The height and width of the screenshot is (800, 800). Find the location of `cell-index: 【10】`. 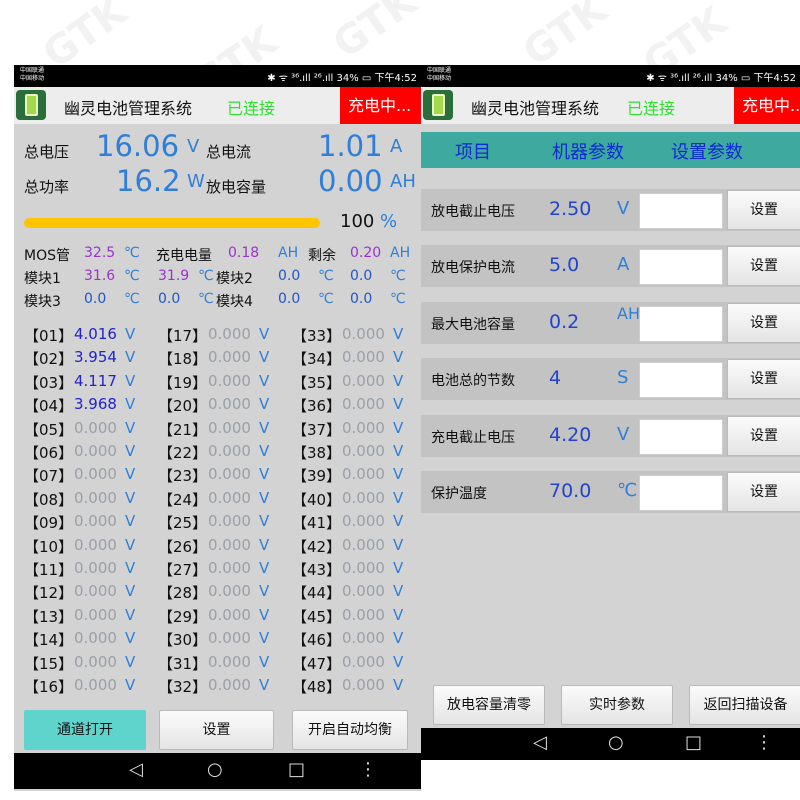

cell-index: 【10】 is located at coordinates (49, 546).